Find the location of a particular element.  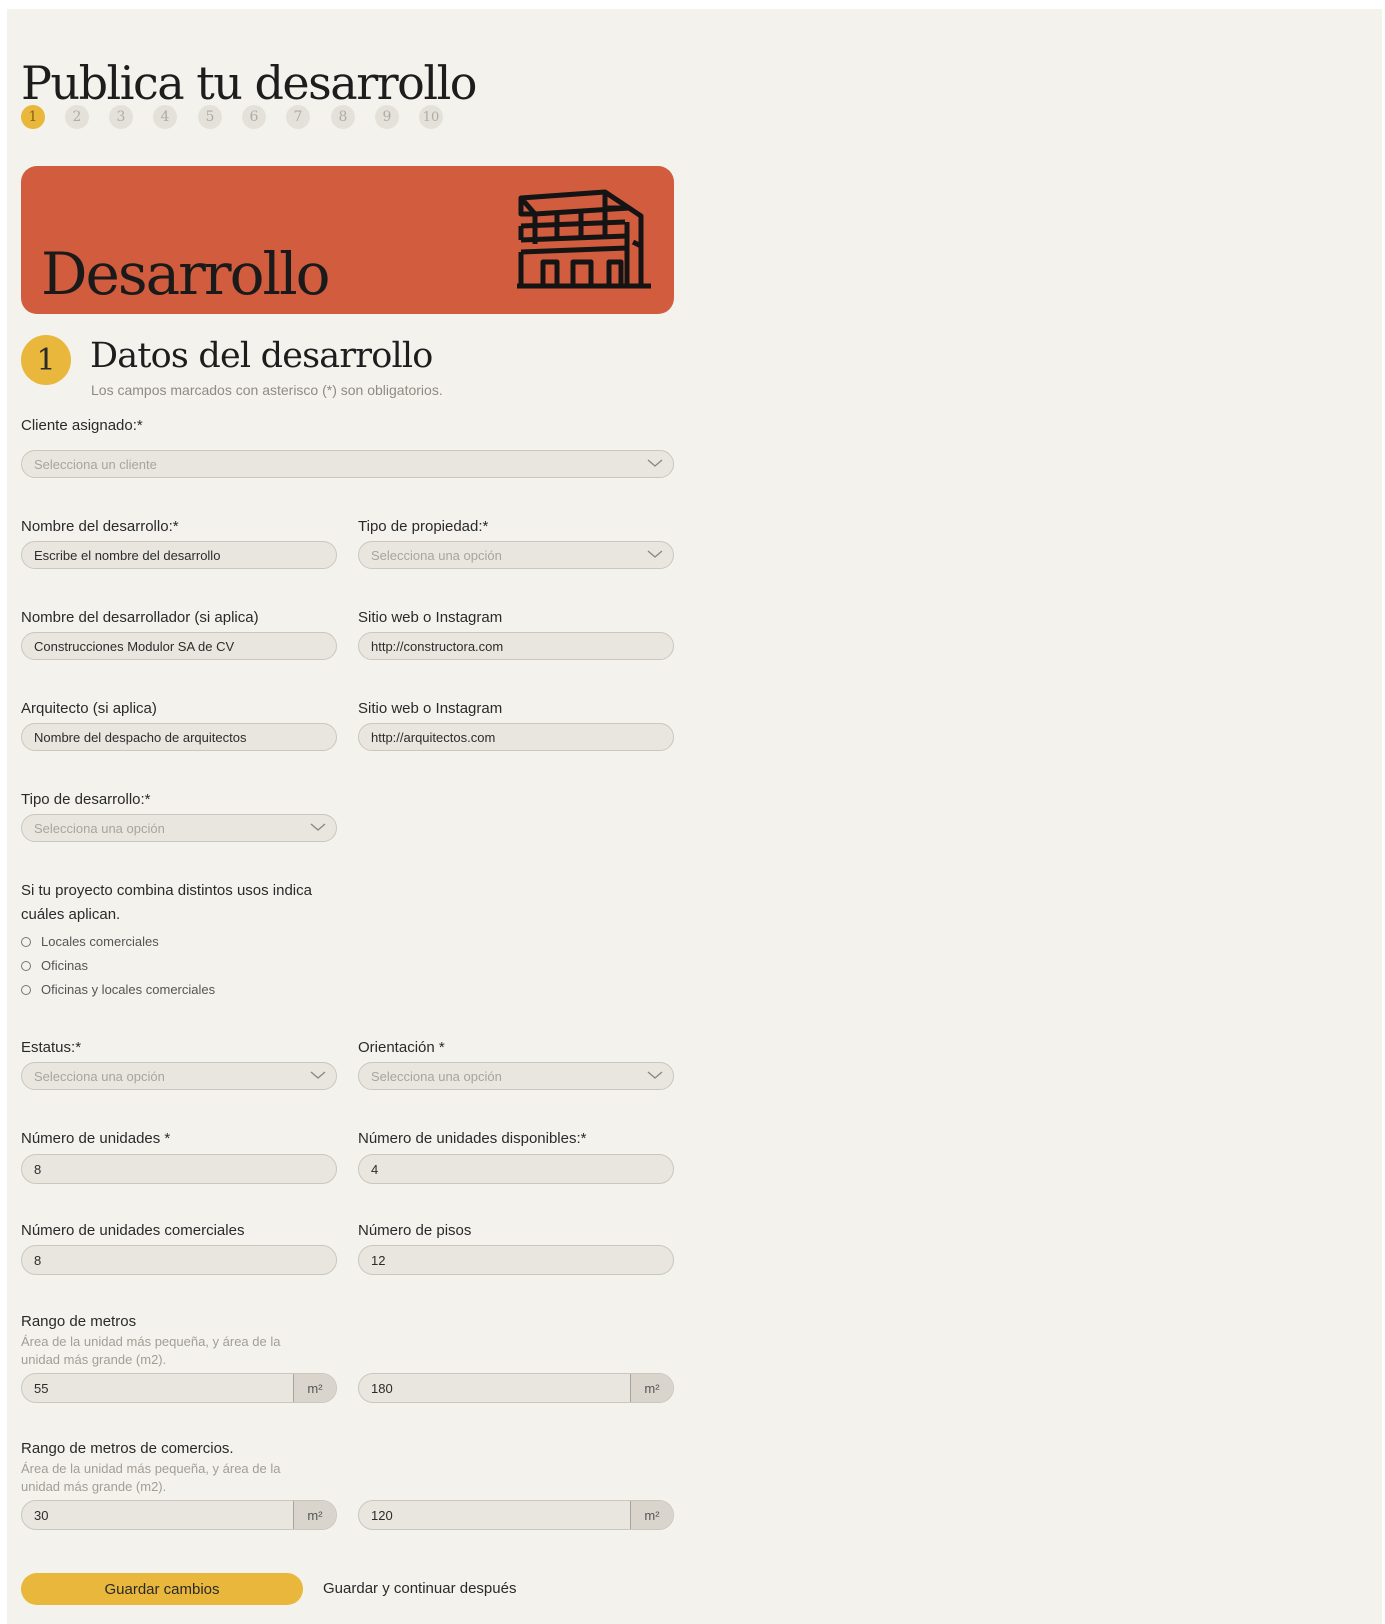

num-disponibles-input: 4 is located at coordinates (516, 1169).